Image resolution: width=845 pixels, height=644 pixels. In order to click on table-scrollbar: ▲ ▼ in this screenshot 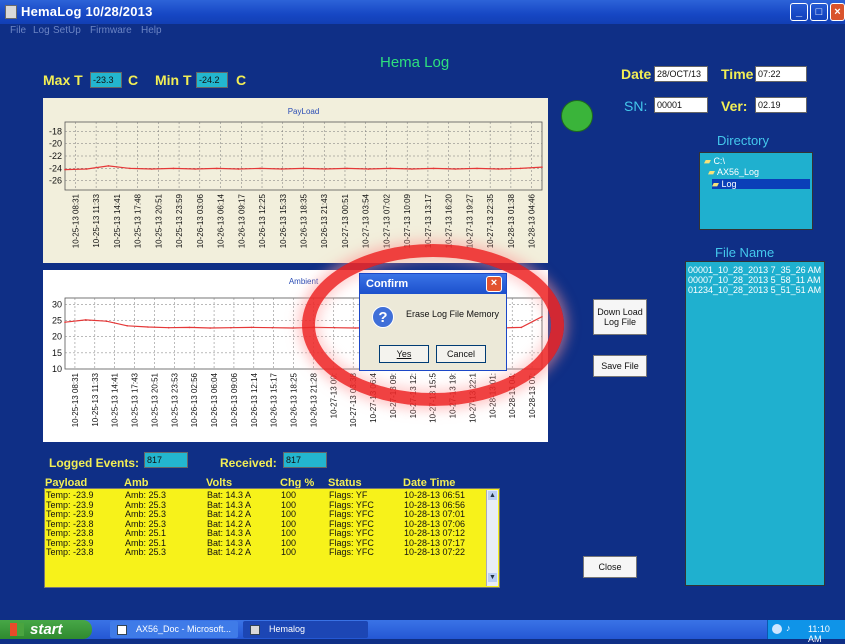, I will do `click(492, 538)`.